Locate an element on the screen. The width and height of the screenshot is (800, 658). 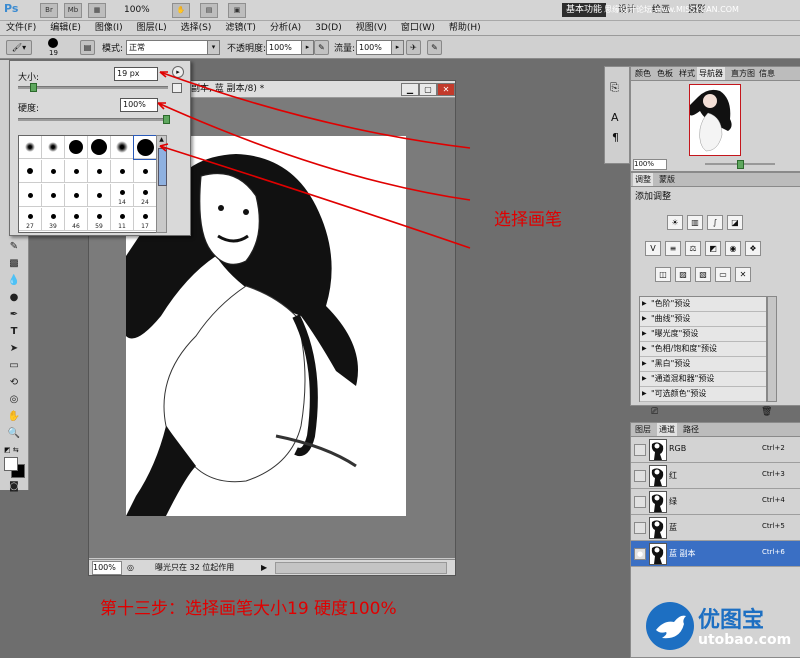
channel-shortcut: Ctrl+4 is located at coordinates (773, 500).